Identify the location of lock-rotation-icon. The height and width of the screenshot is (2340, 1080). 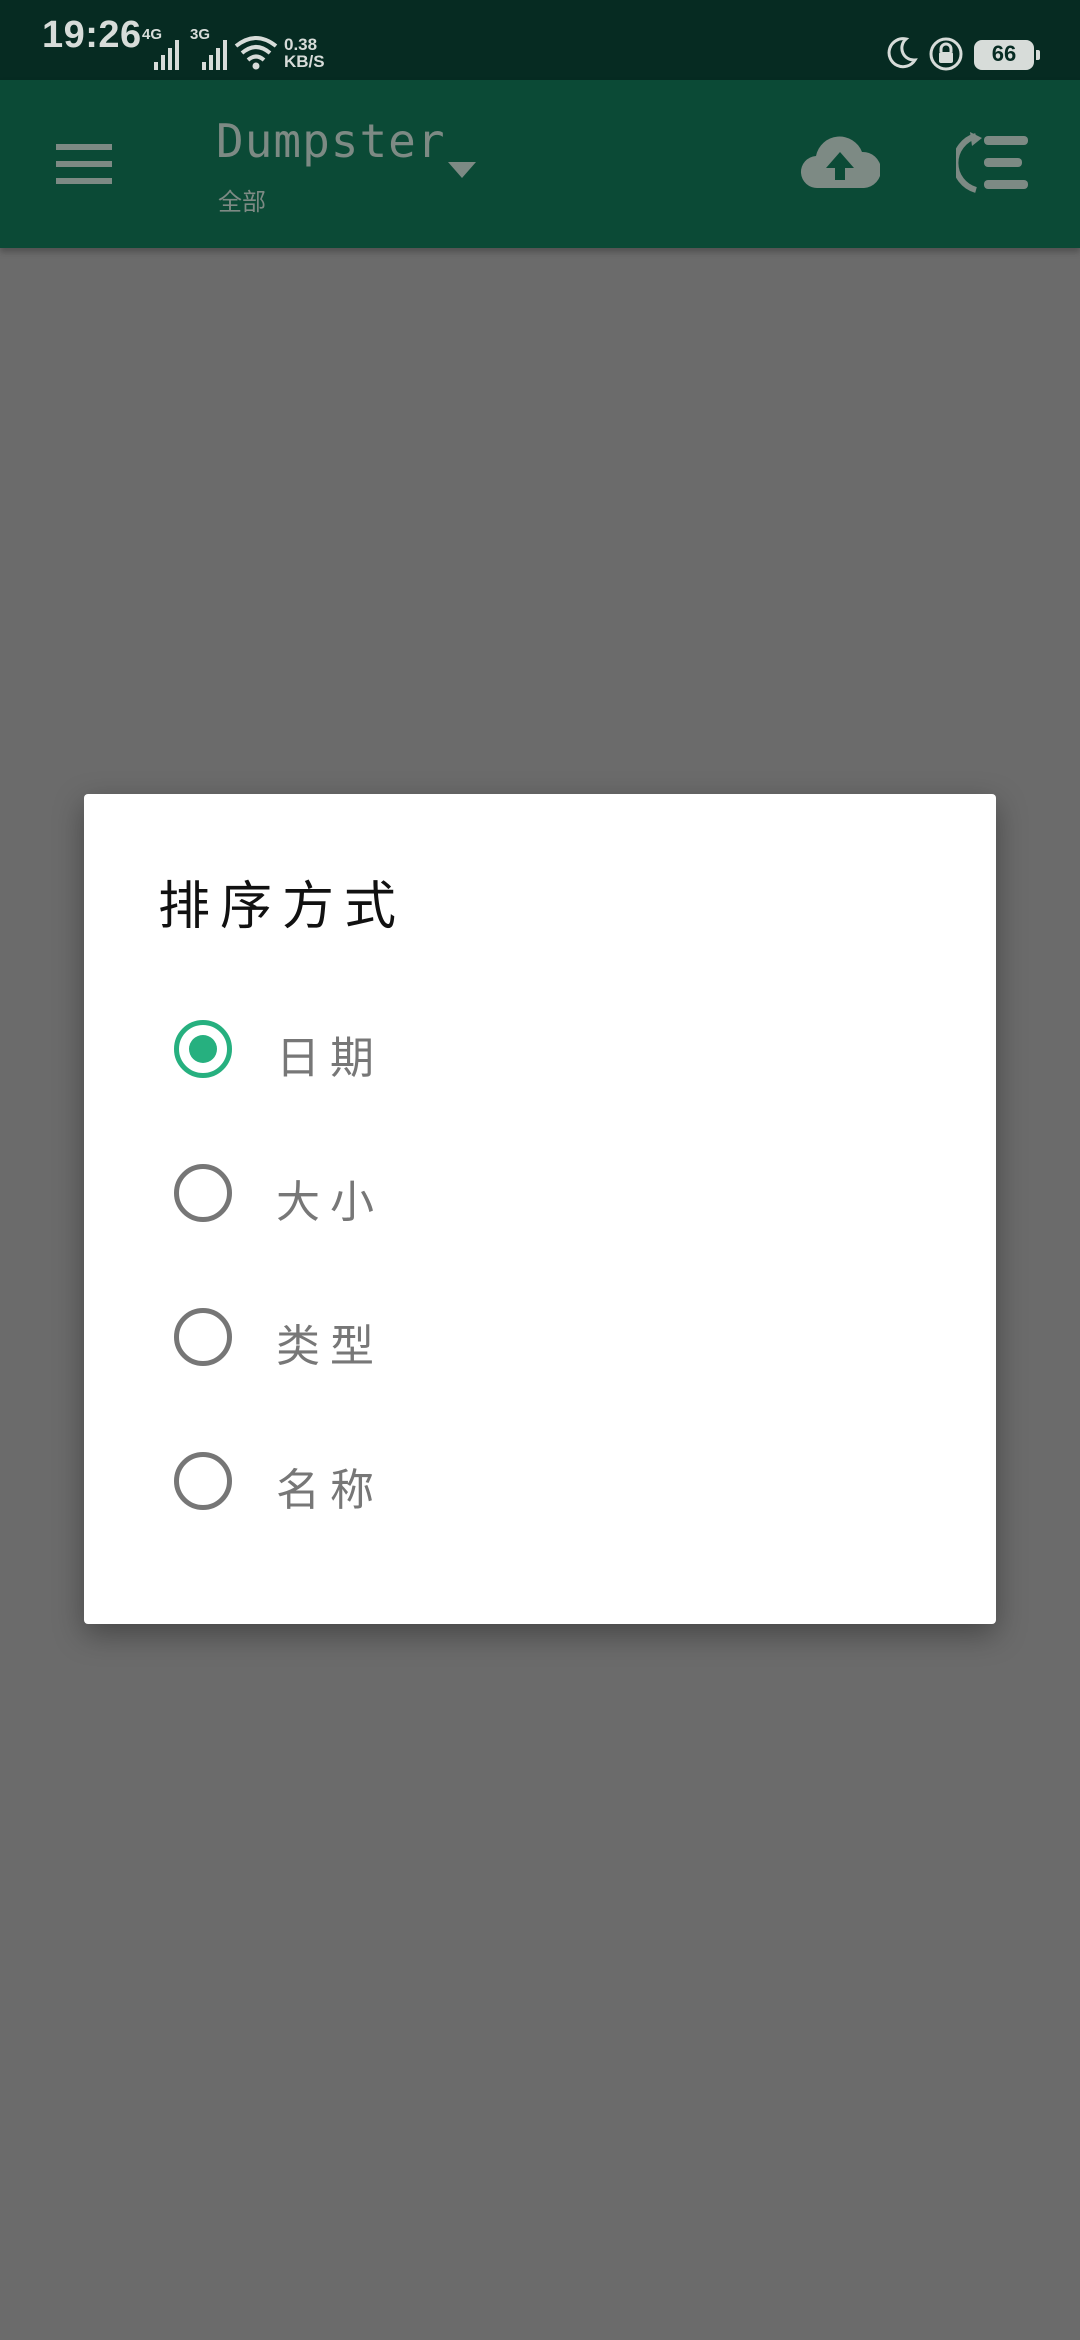
(946, 54).